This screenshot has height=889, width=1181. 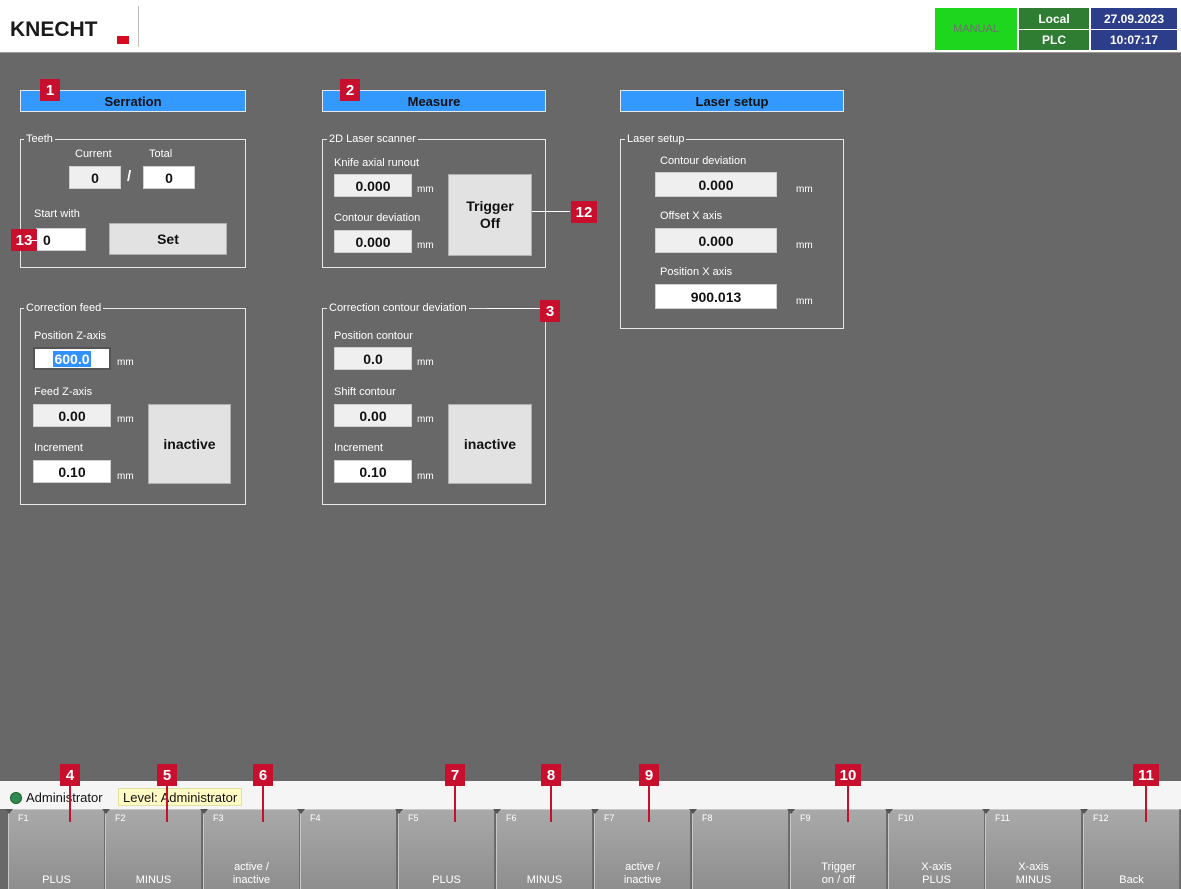 What do you see at coordinates (609, 818) in the screenshot?
I see `fkey-number: F7` at bounding box center [609, 818].